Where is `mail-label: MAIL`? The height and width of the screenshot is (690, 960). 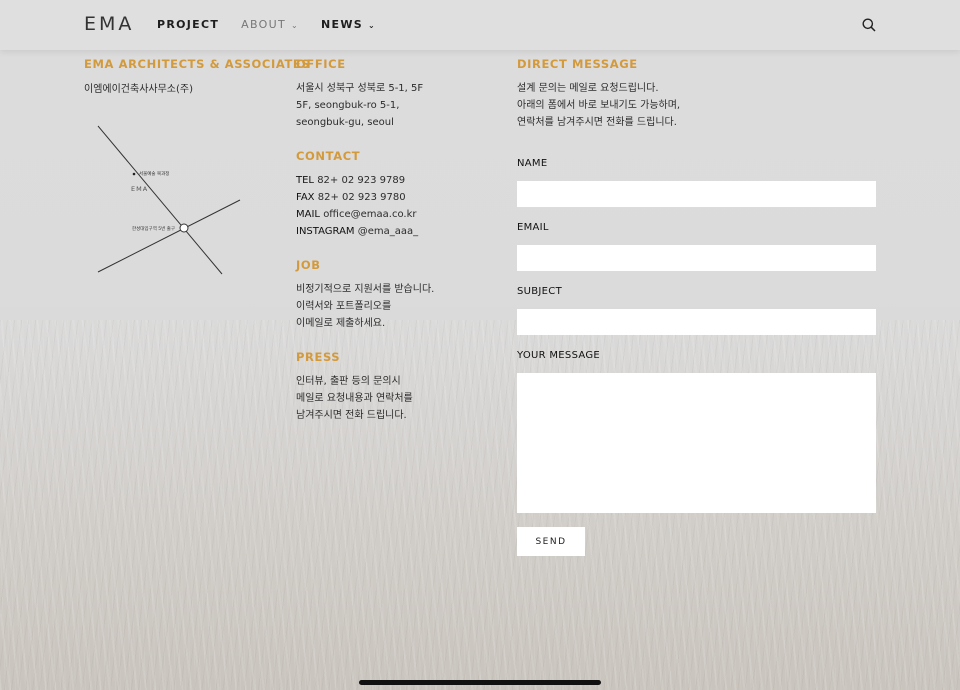 mail-label: MAIL is located at coordinates (308, 214).